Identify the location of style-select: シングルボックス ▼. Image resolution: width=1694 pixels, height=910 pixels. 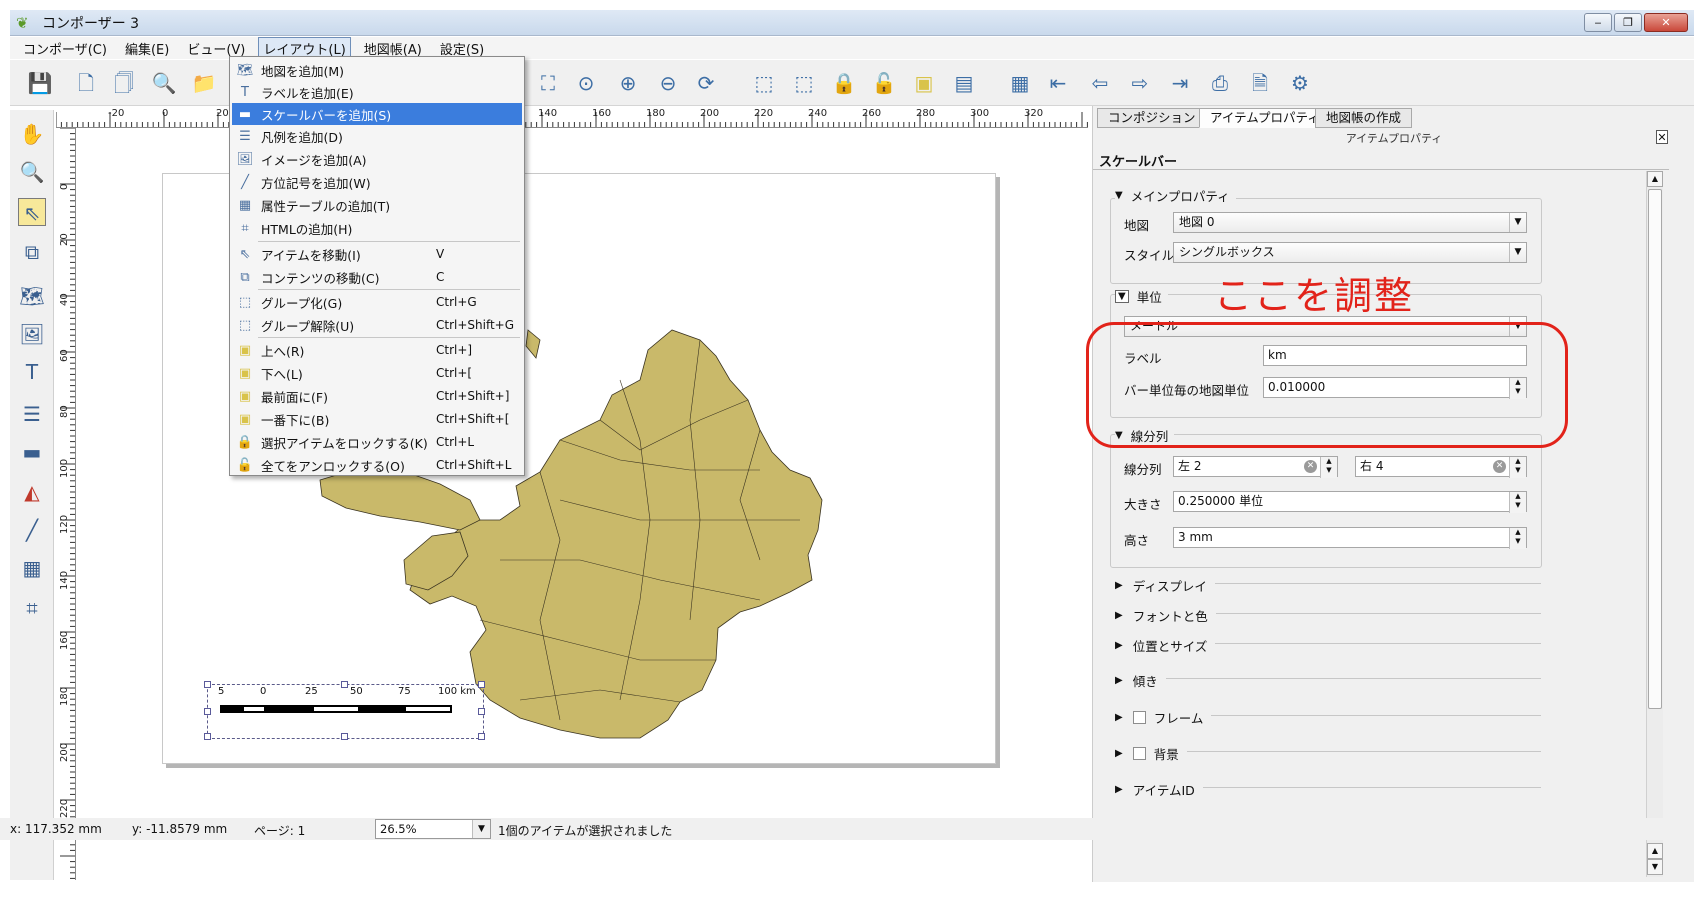
(1350, 252).